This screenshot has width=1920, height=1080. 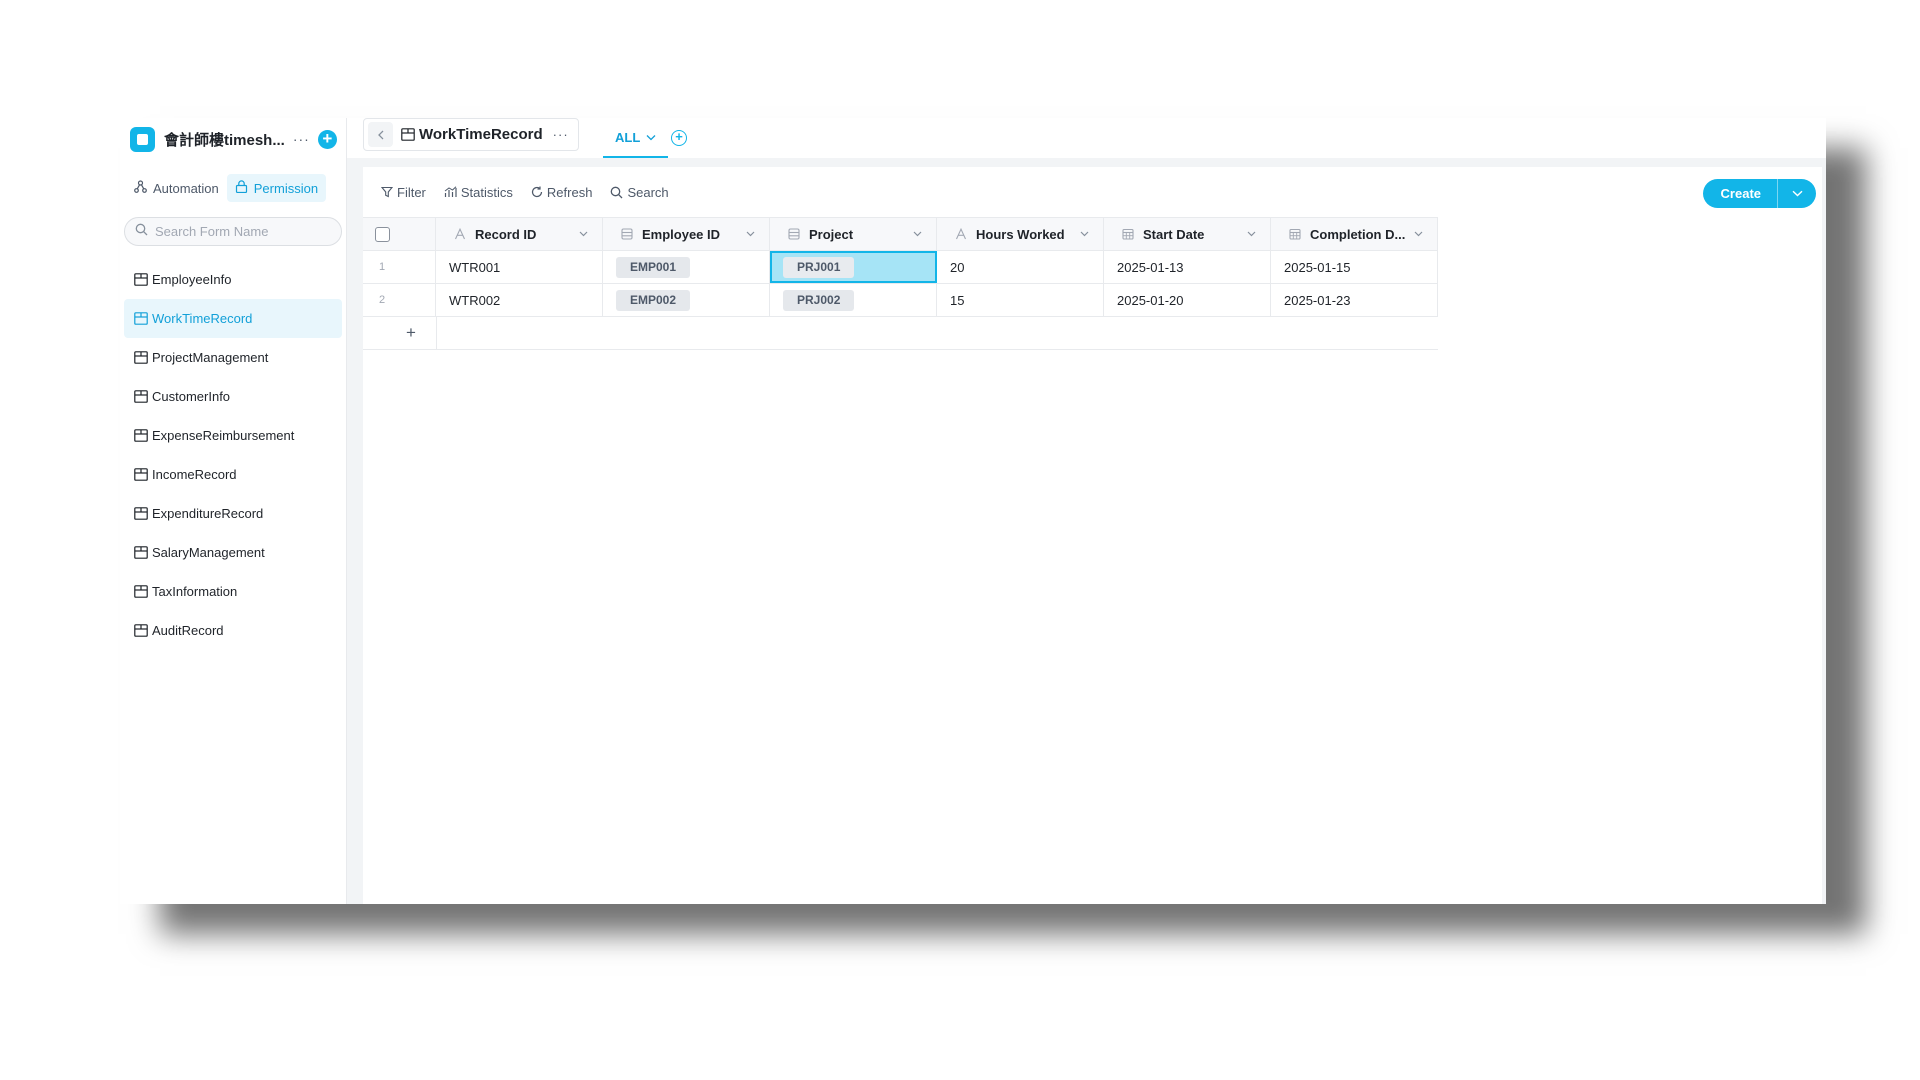 What do you see at coordinates (241, 188) in the screenshot?
I see `lock-icon` at bounding box center [241, 188].